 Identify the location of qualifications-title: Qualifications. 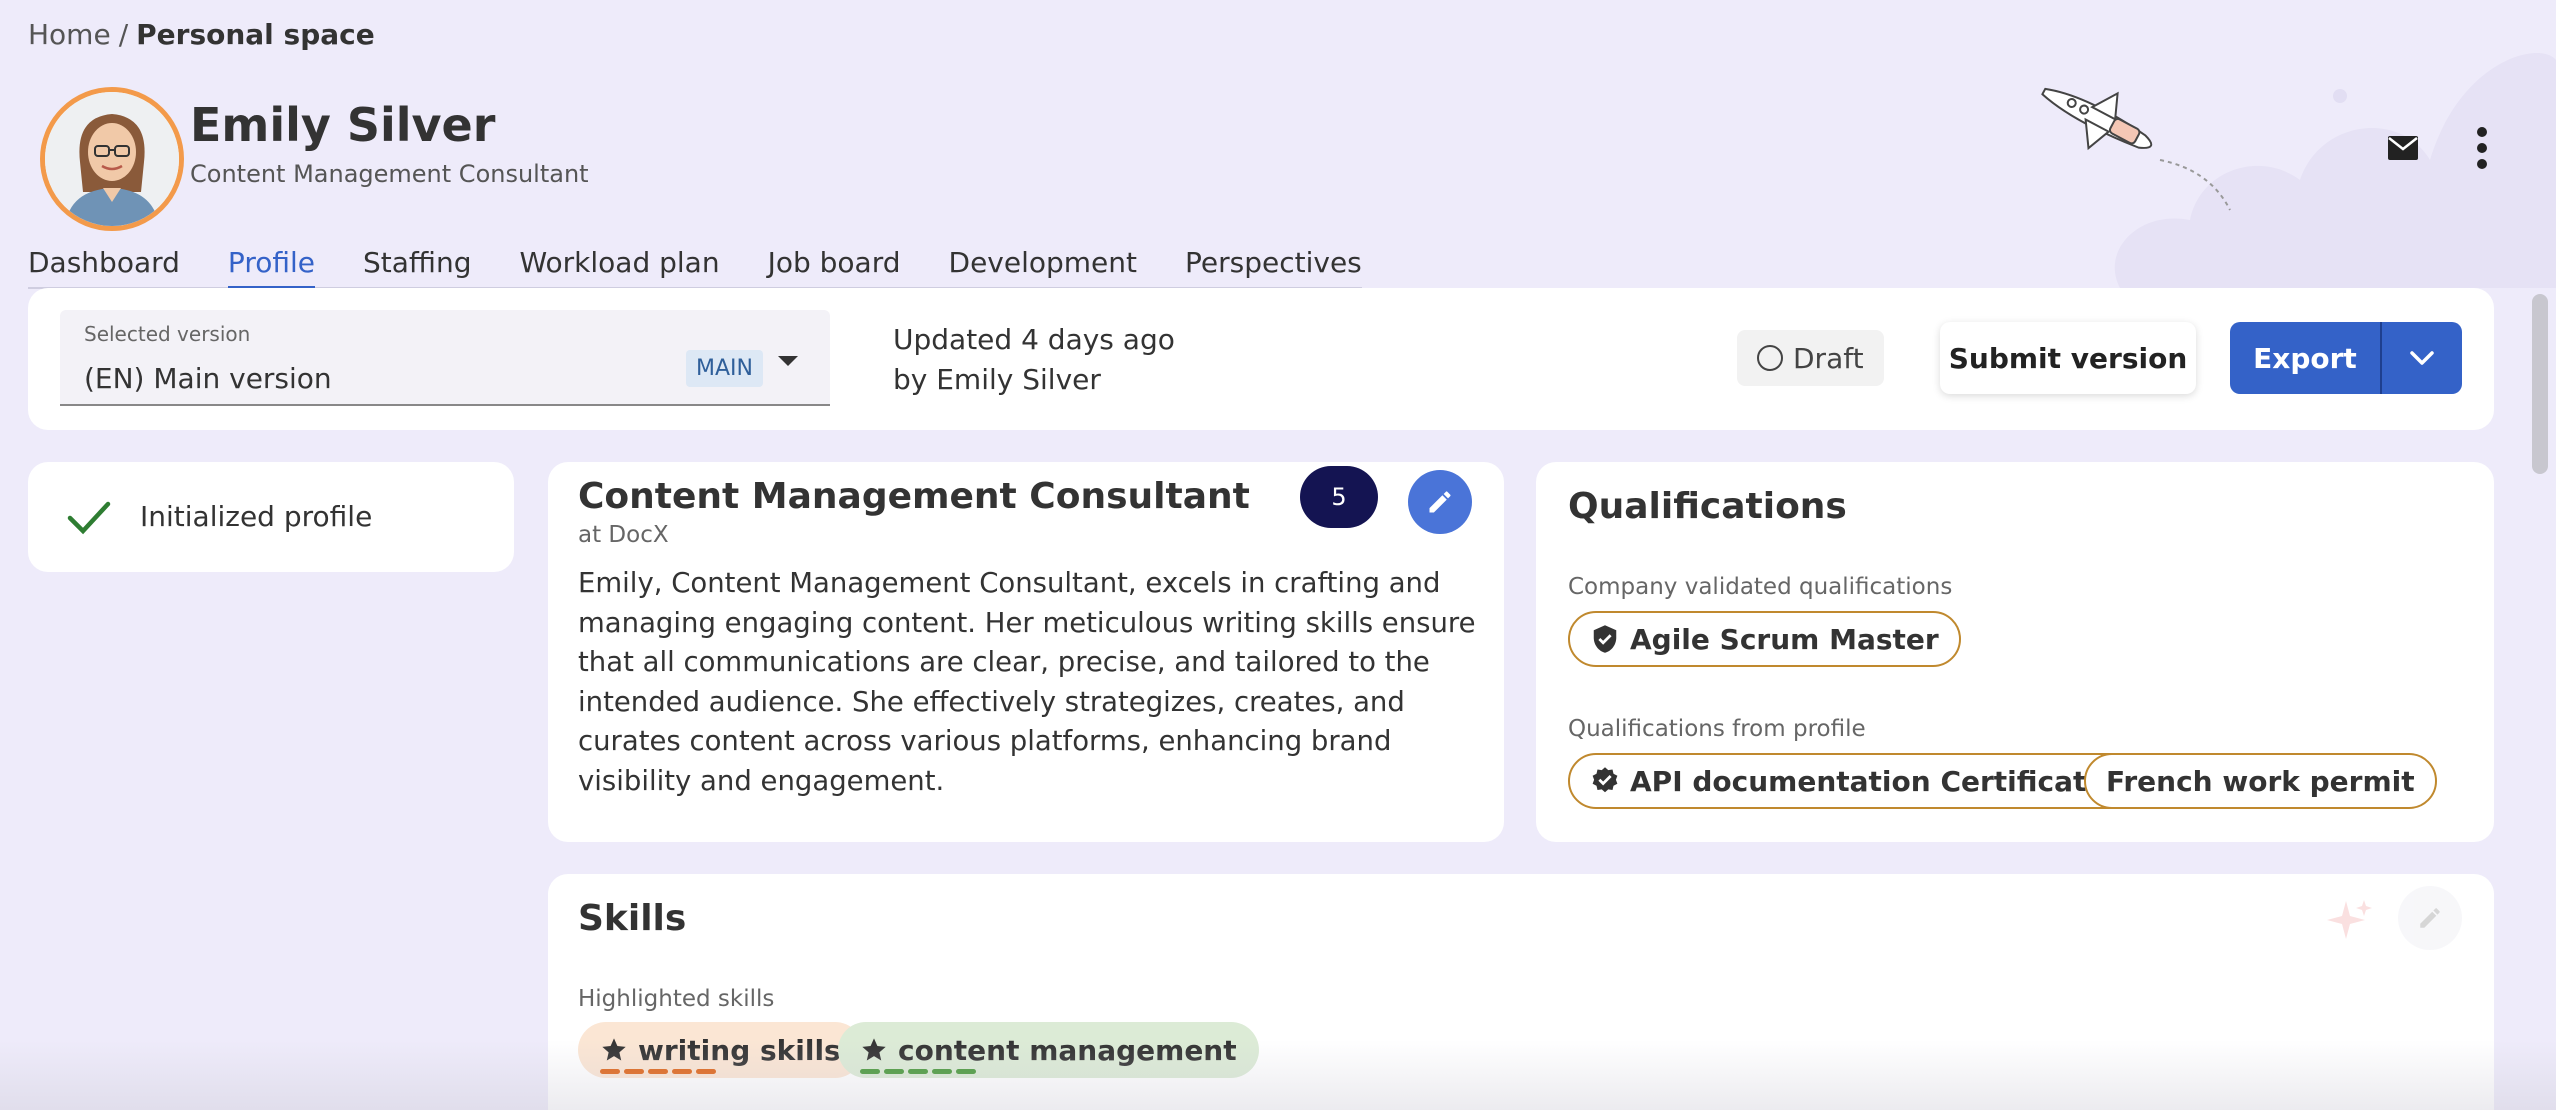
(1707, 506).